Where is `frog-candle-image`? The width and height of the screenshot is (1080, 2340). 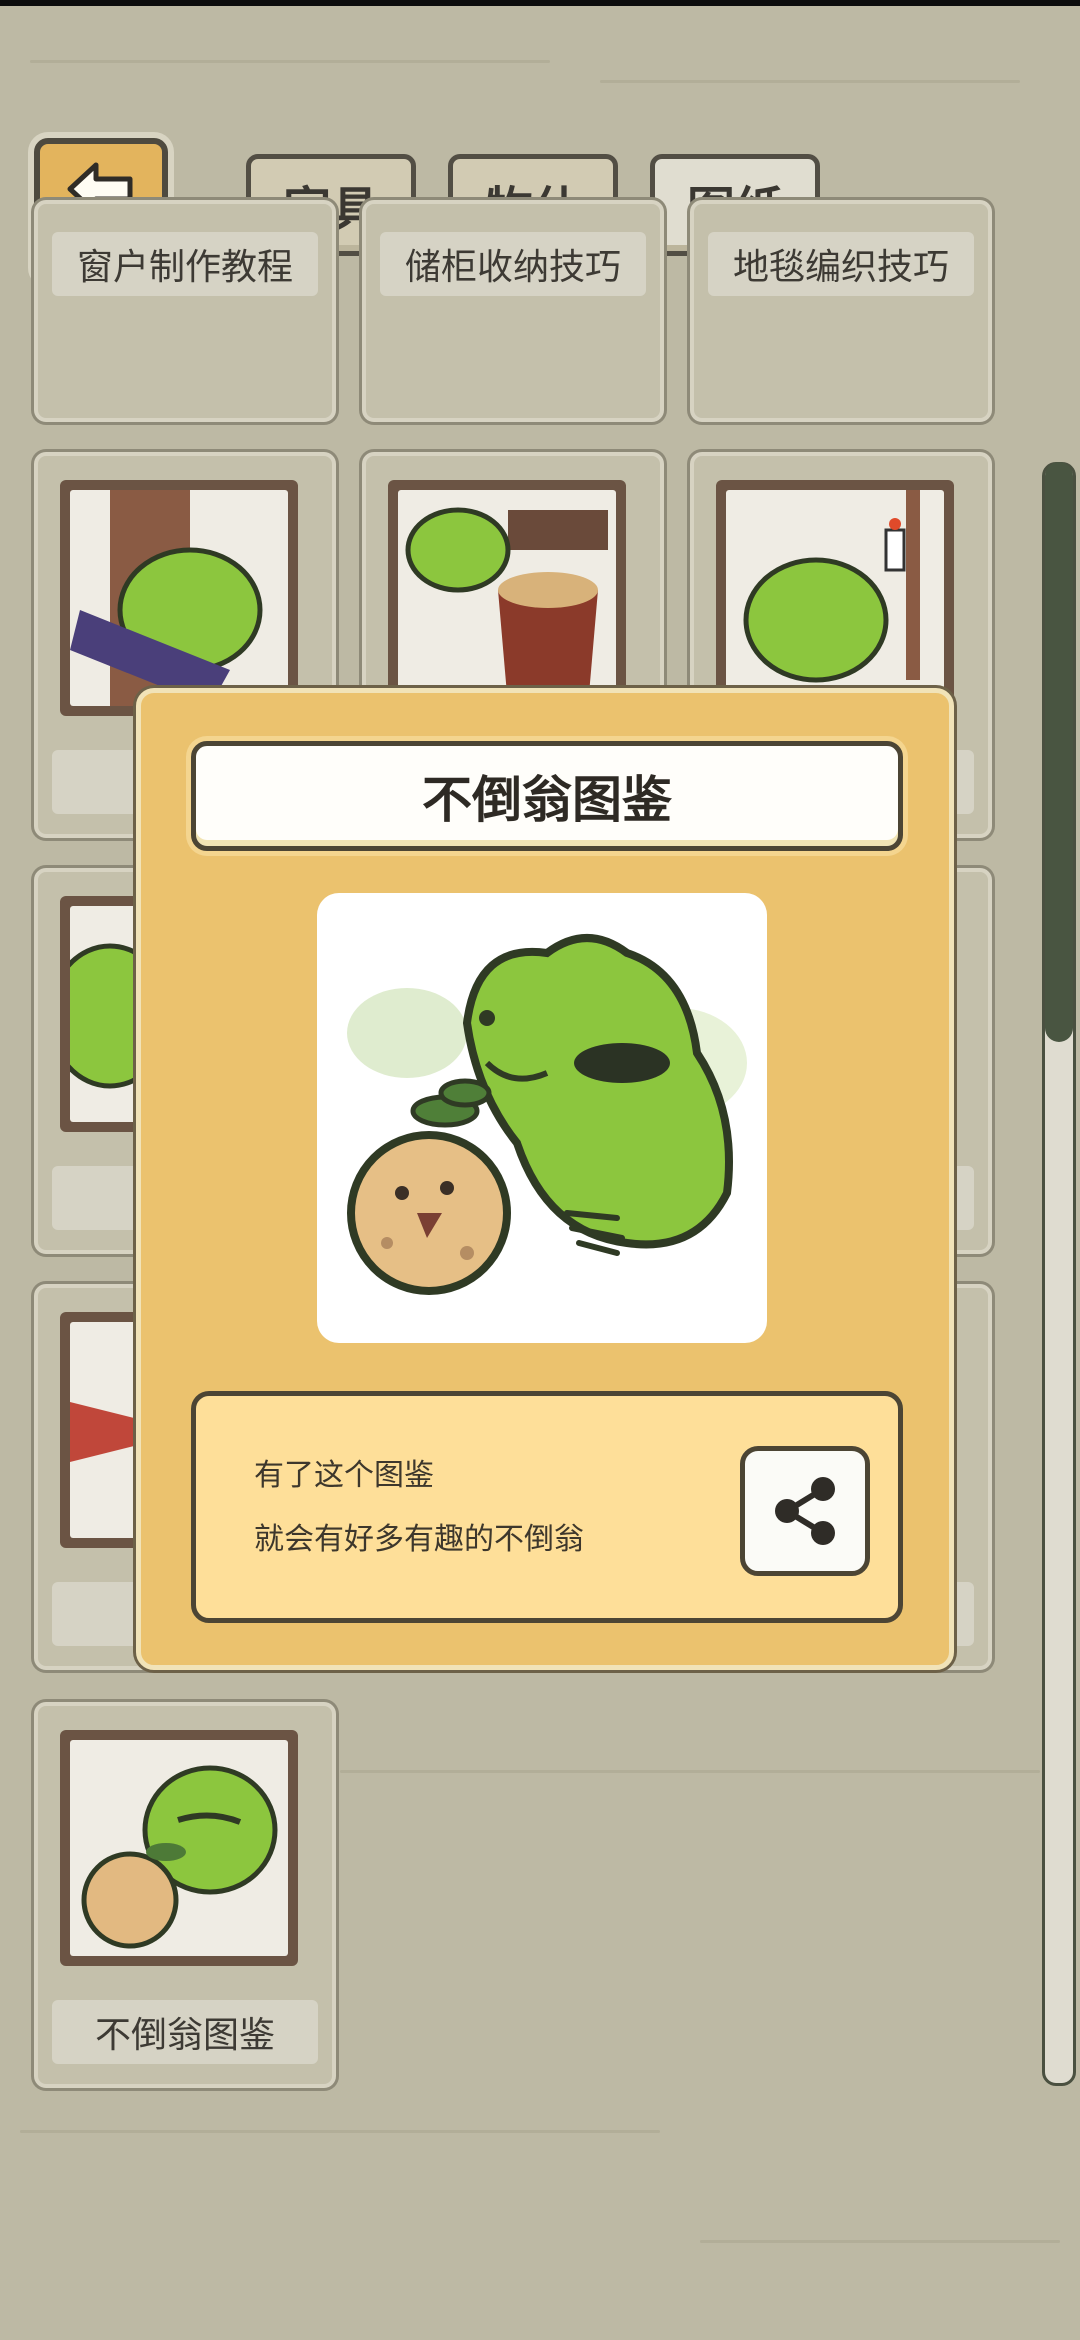
frog-candle-image is located at coordinates (835, 598).